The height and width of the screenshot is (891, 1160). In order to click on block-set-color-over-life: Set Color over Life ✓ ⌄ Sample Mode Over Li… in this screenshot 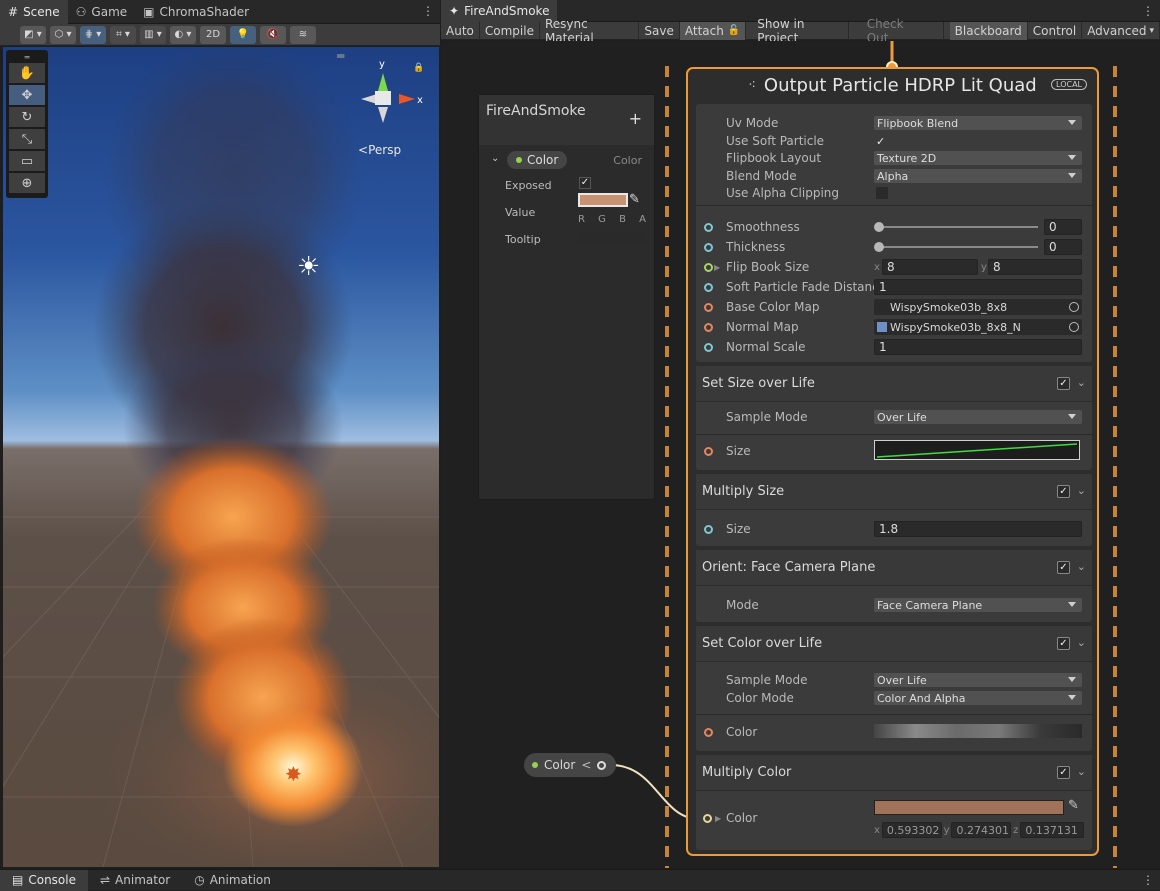, I will do `click(894, 688)`.